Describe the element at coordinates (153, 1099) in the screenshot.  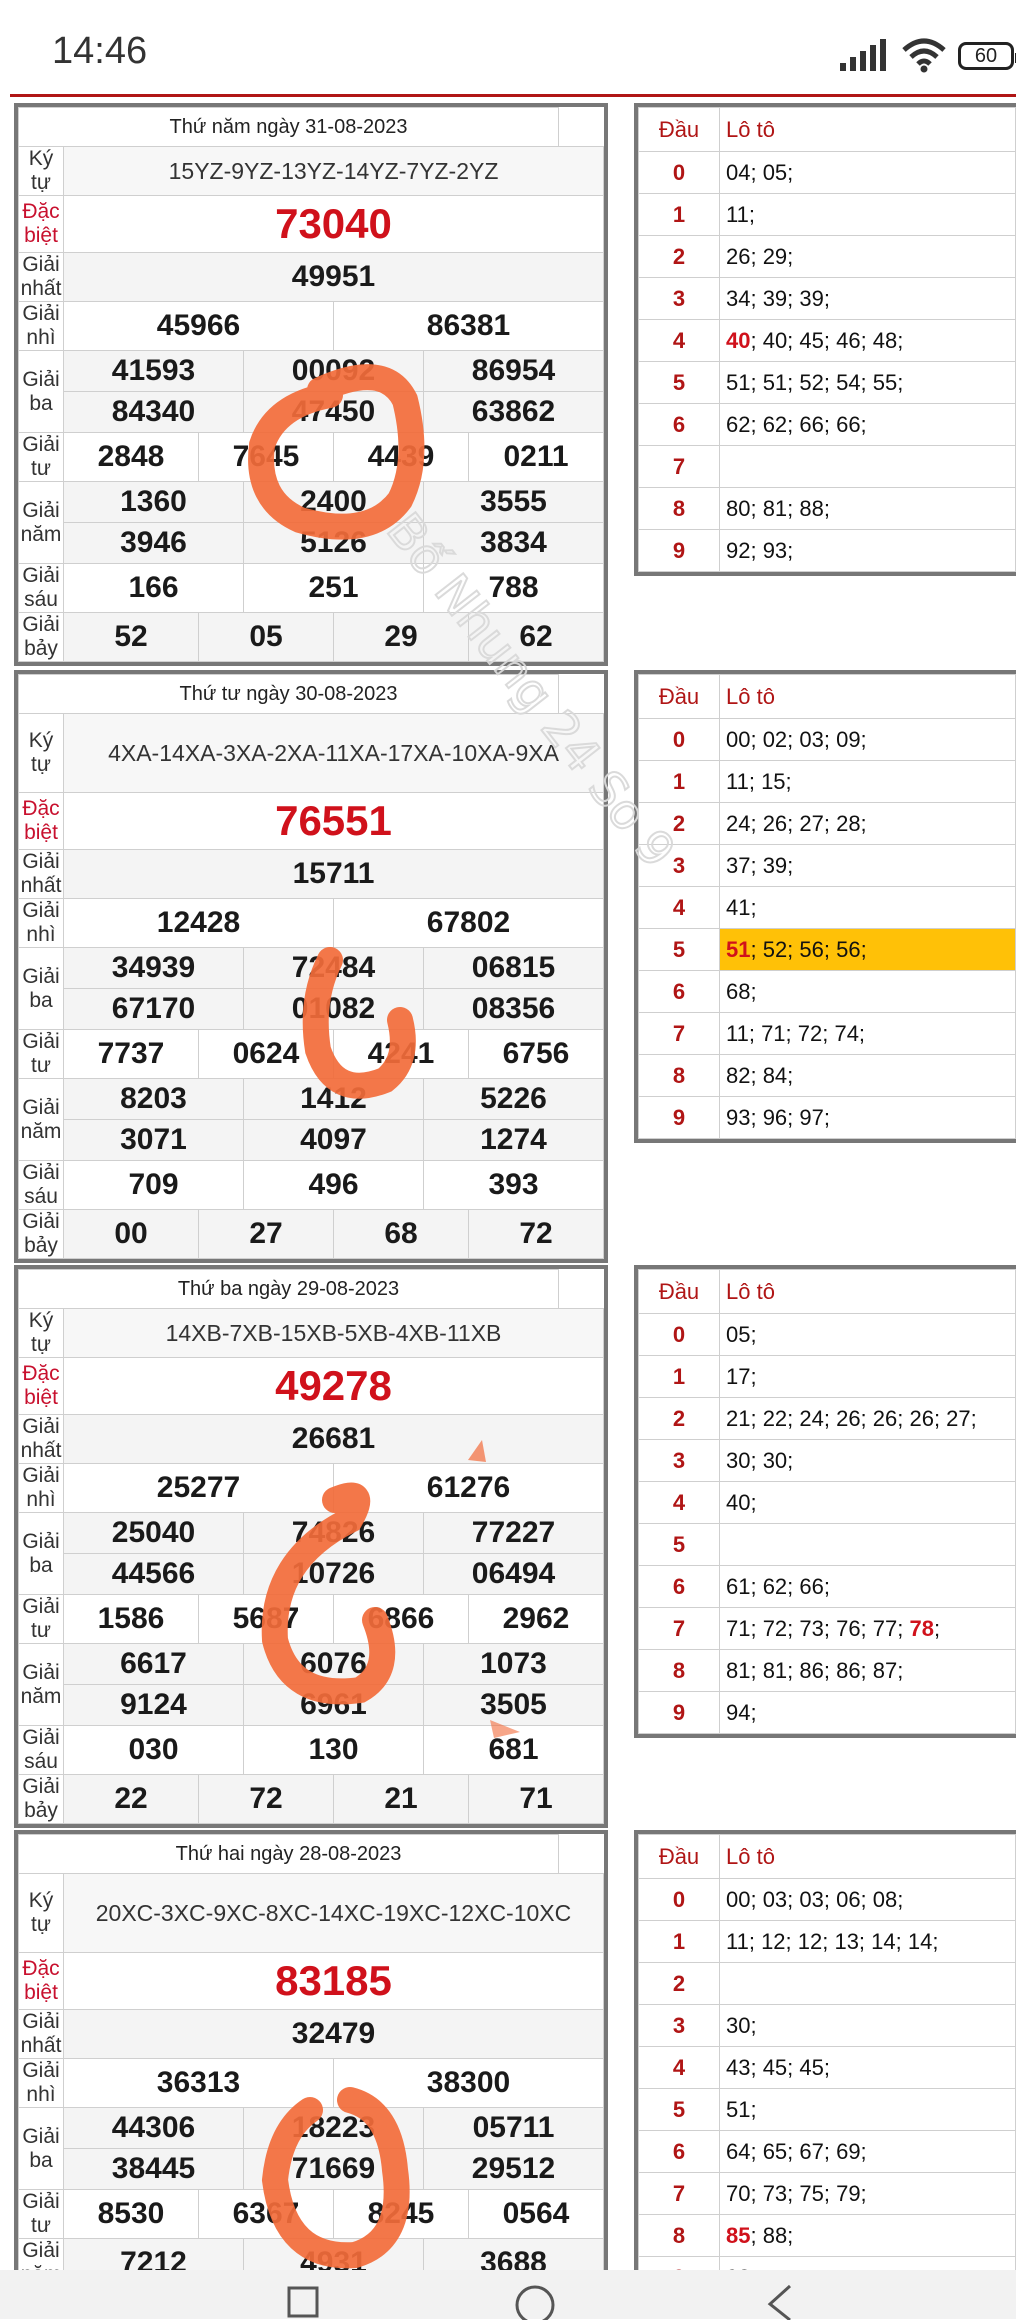
I see `fifth-prize: 8203` at that location.